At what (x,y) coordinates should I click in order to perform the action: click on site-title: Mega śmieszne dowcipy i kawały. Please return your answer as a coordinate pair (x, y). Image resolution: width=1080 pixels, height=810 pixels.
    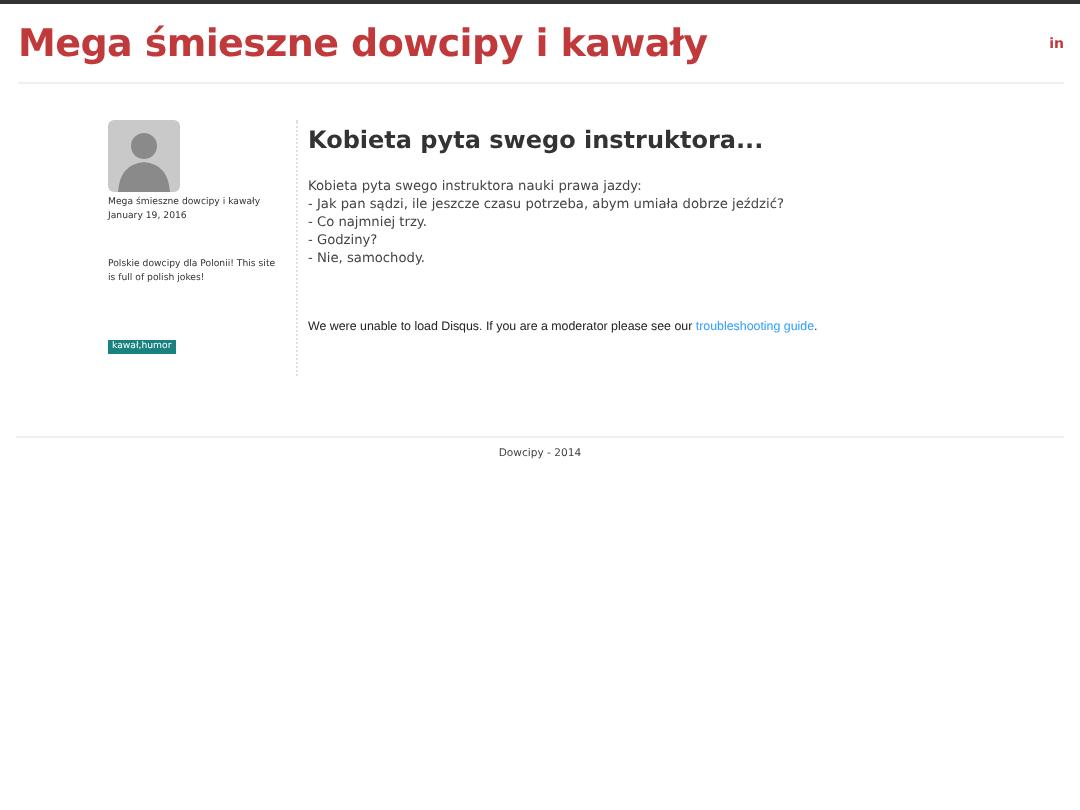
    Looking at the image, I should click on (363, 44).